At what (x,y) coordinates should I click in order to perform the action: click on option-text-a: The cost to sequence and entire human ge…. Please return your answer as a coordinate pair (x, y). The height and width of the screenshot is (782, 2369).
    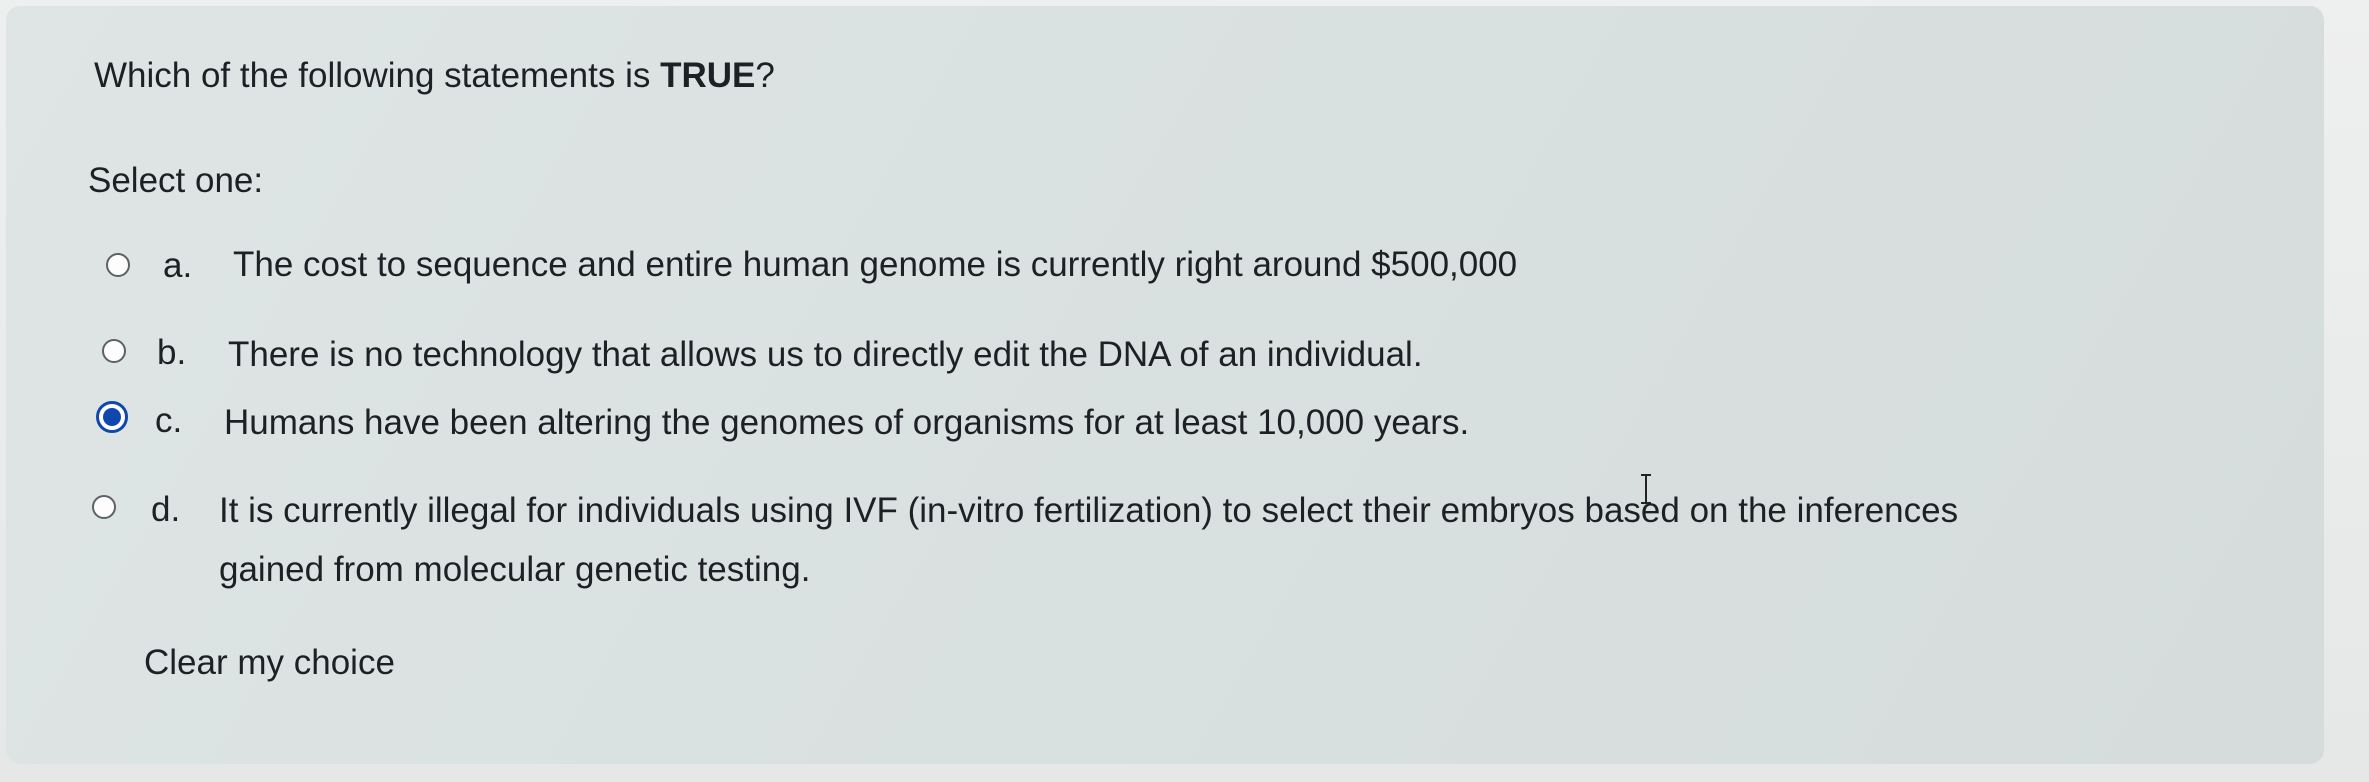
    Looking at the image, I should click on (875, 264).